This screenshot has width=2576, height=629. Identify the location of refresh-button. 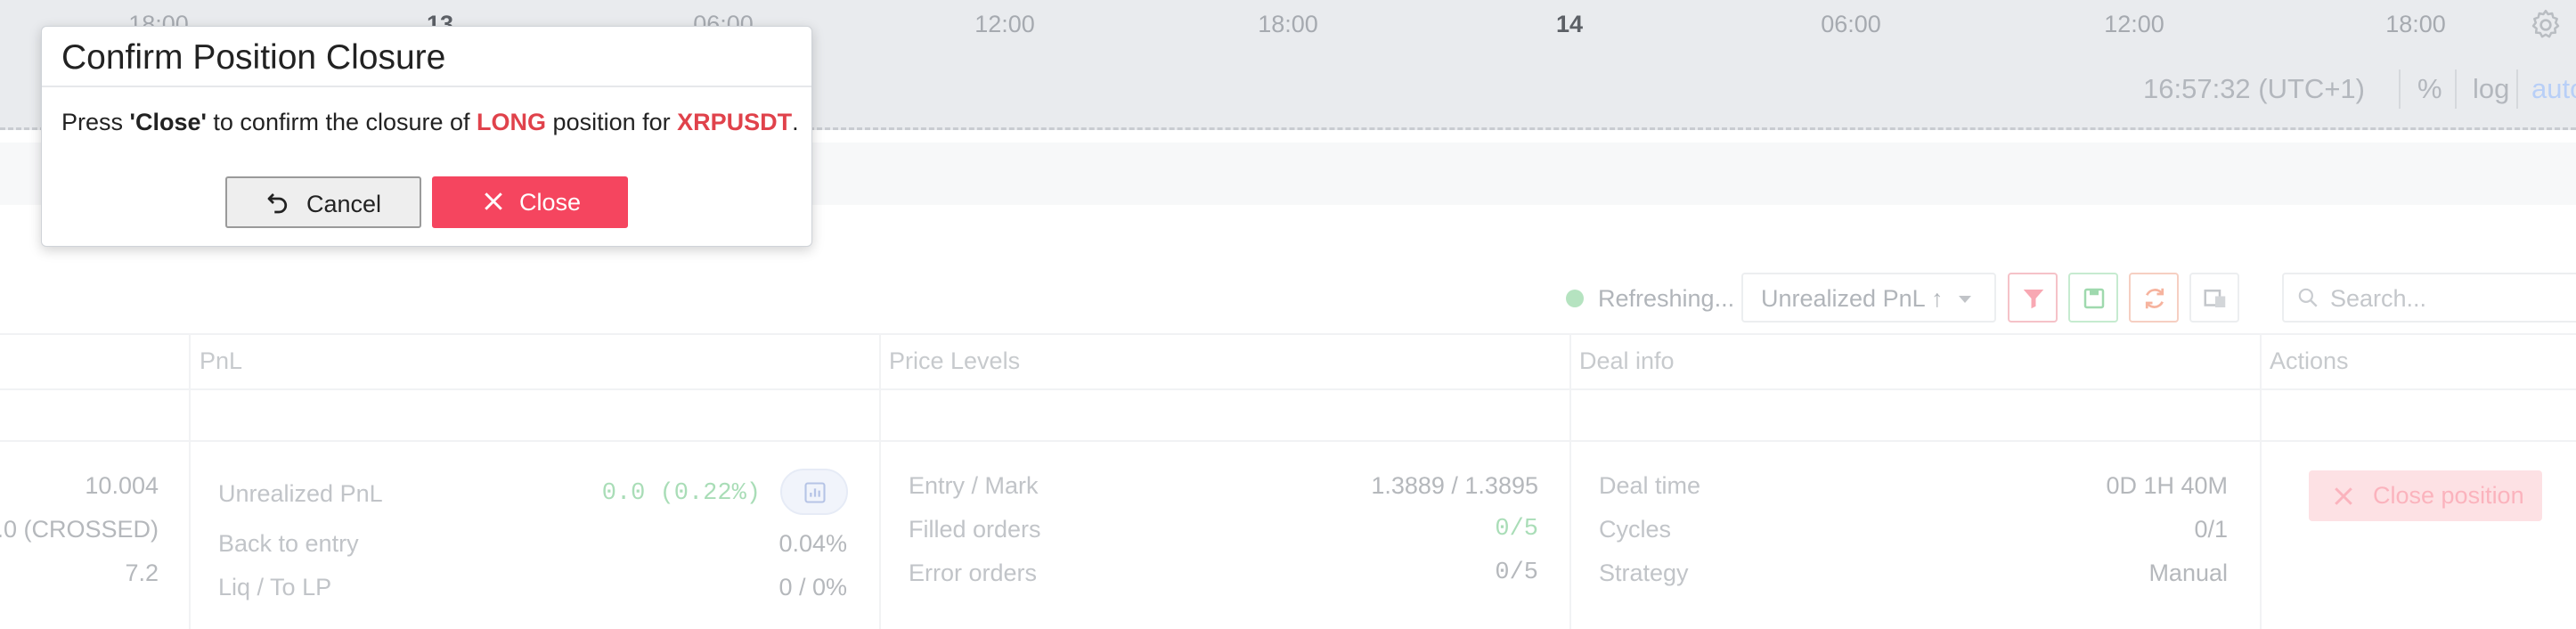
(2154, 298).